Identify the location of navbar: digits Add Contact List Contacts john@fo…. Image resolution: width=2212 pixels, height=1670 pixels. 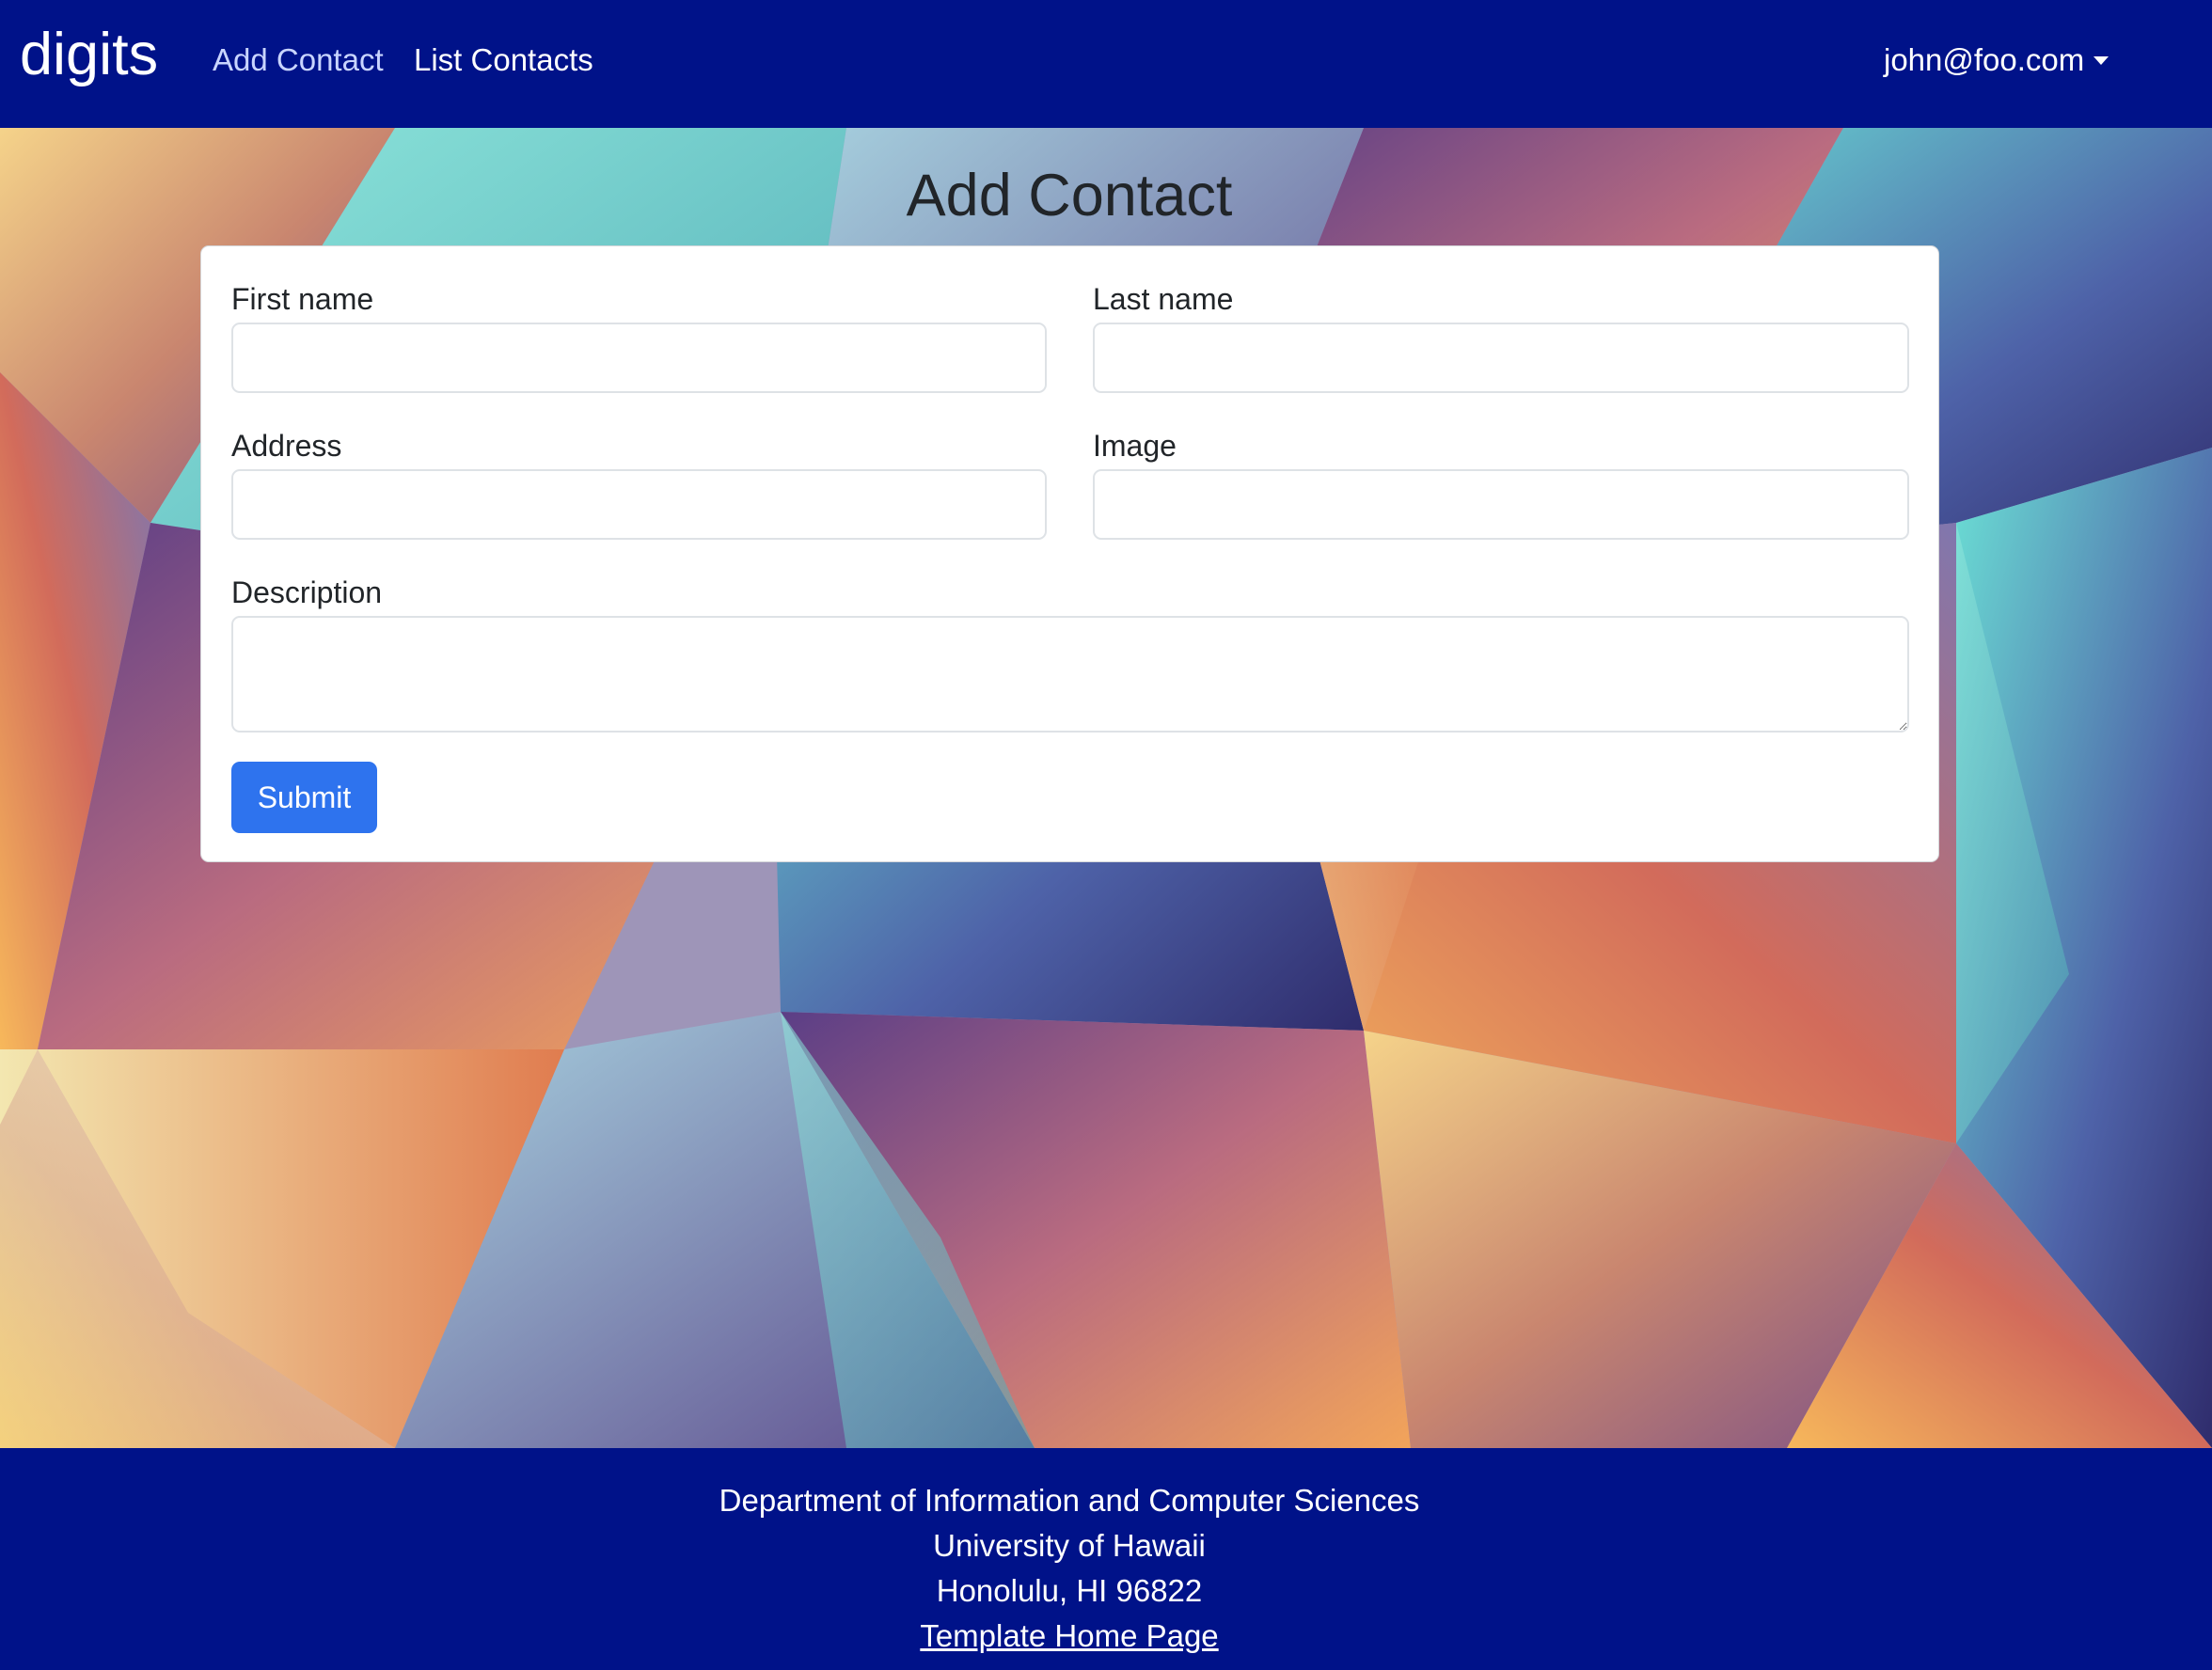
(1106, 64).